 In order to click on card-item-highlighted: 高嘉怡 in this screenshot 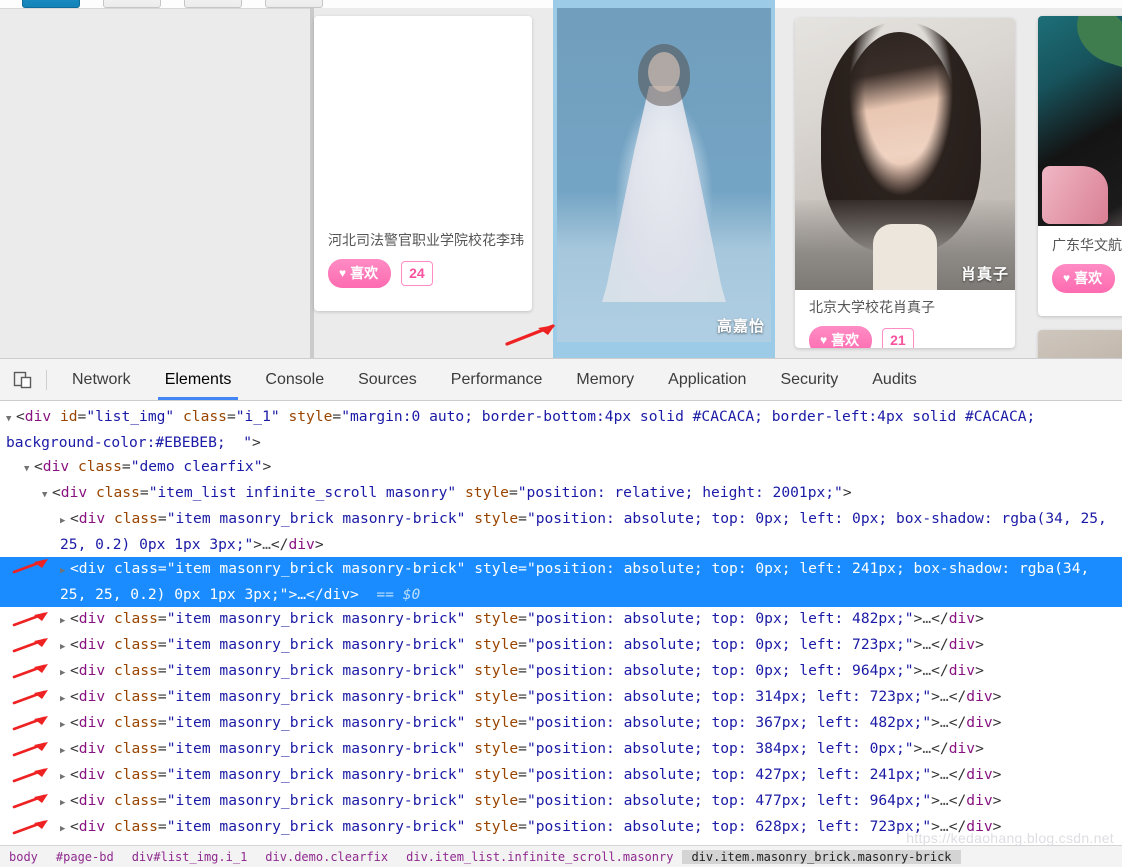, I will do `click(664, 179)`.